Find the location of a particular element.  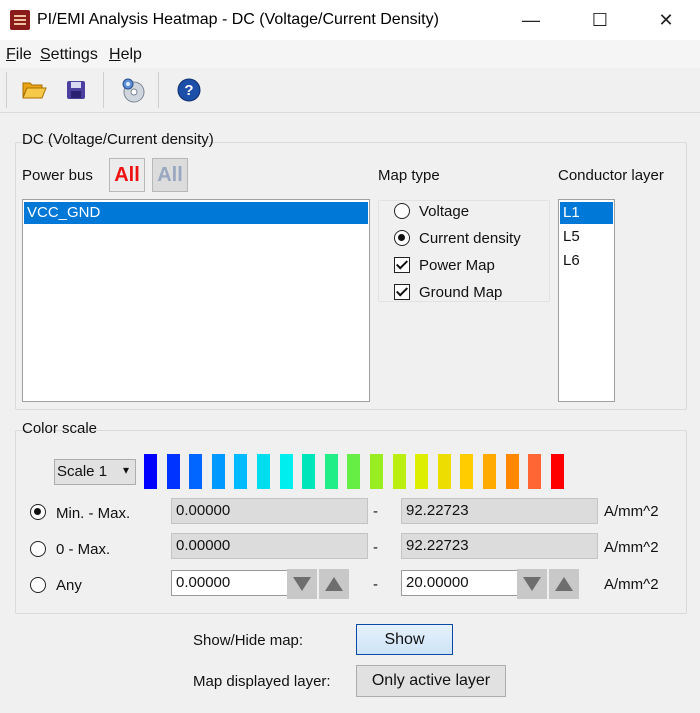

voltage-radio is located at coordinates (402, 211).